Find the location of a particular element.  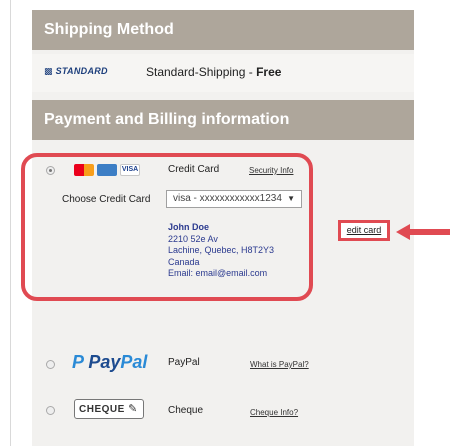

left-rail is located at coordinates (5, 223).